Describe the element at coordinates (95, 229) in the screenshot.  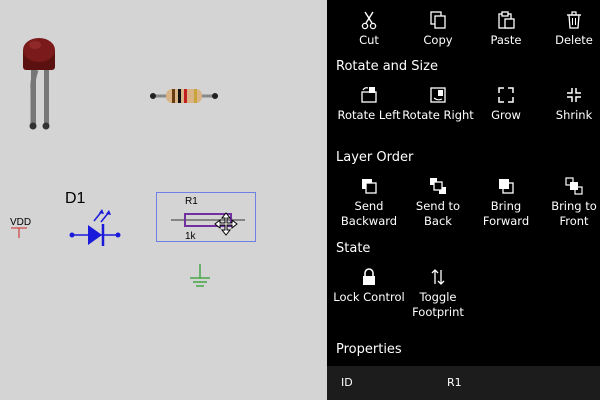
I see `led-symbol` at that location.